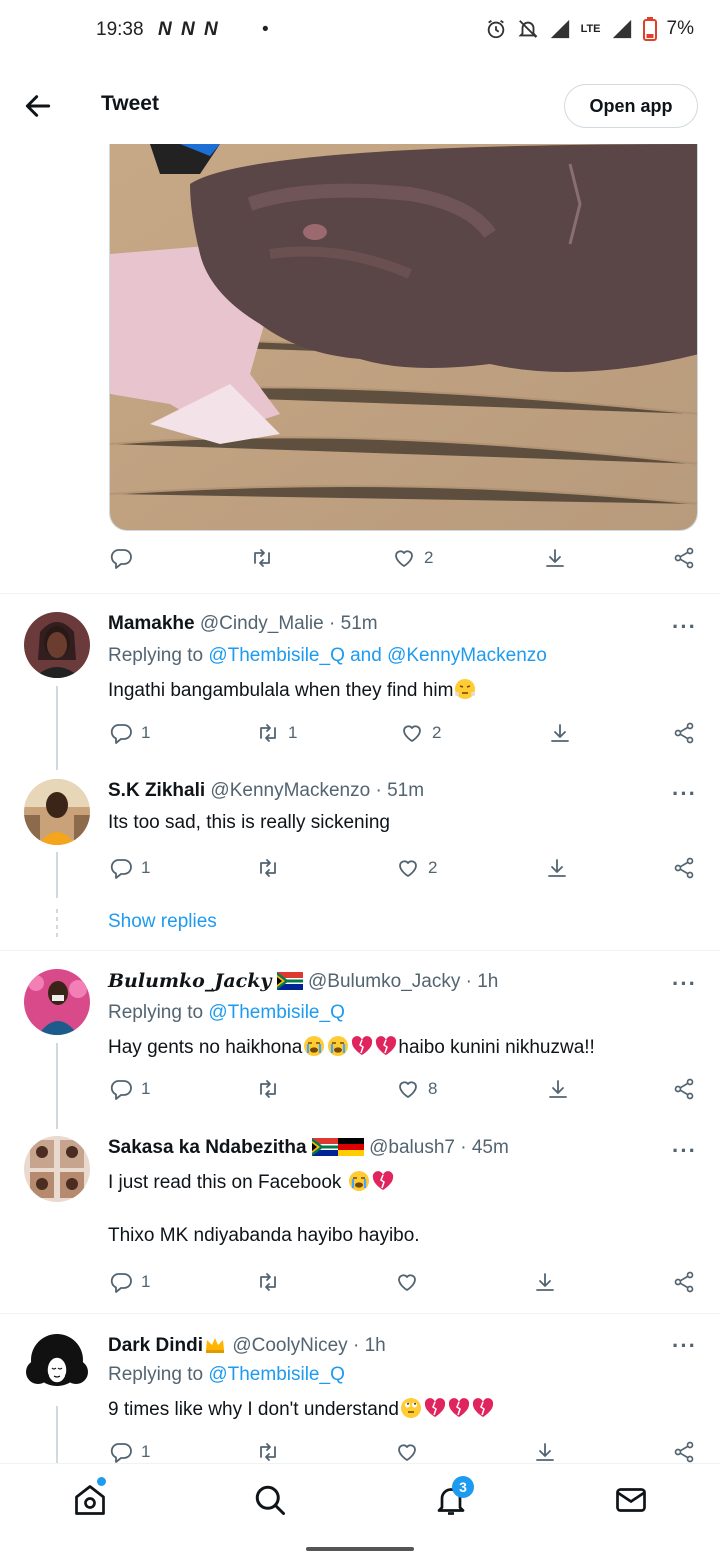  I want to click on show-replies-link: Show replies, so click(162, 922).